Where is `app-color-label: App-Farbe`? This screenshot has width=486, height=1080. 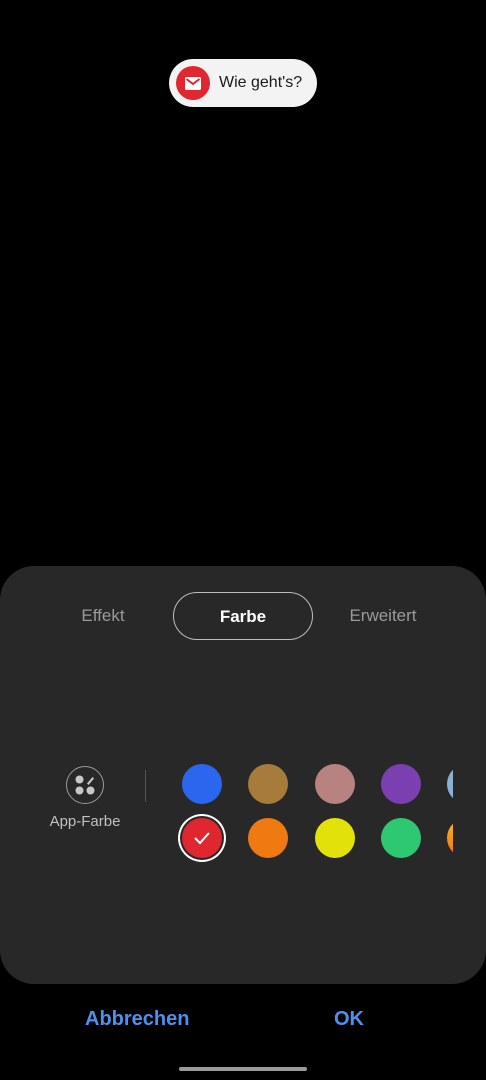 app-color-label: App-Farbe is located at coordinates (85, 821).